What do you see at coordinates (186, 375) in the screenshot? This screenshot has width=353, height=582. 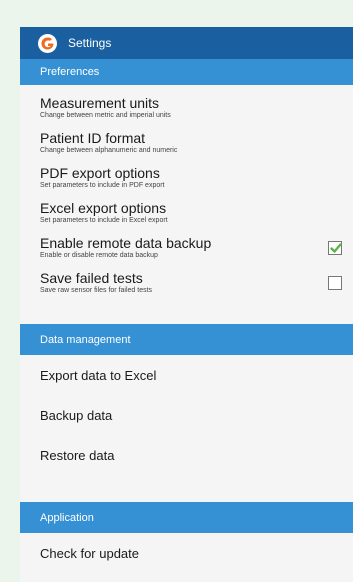 I see `export-data-to-excel: Export data to Excel` at bounding box center [186, 375].